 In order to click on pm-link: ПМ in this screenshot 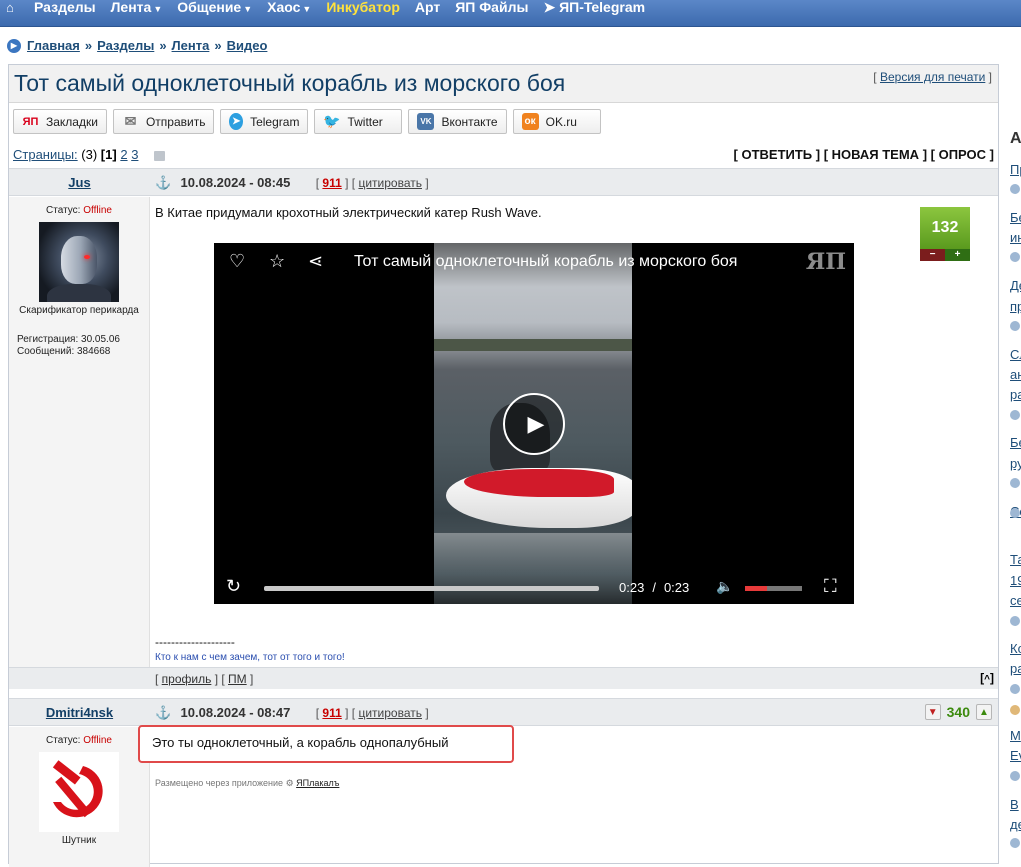, I will do `click(237, 679)`.